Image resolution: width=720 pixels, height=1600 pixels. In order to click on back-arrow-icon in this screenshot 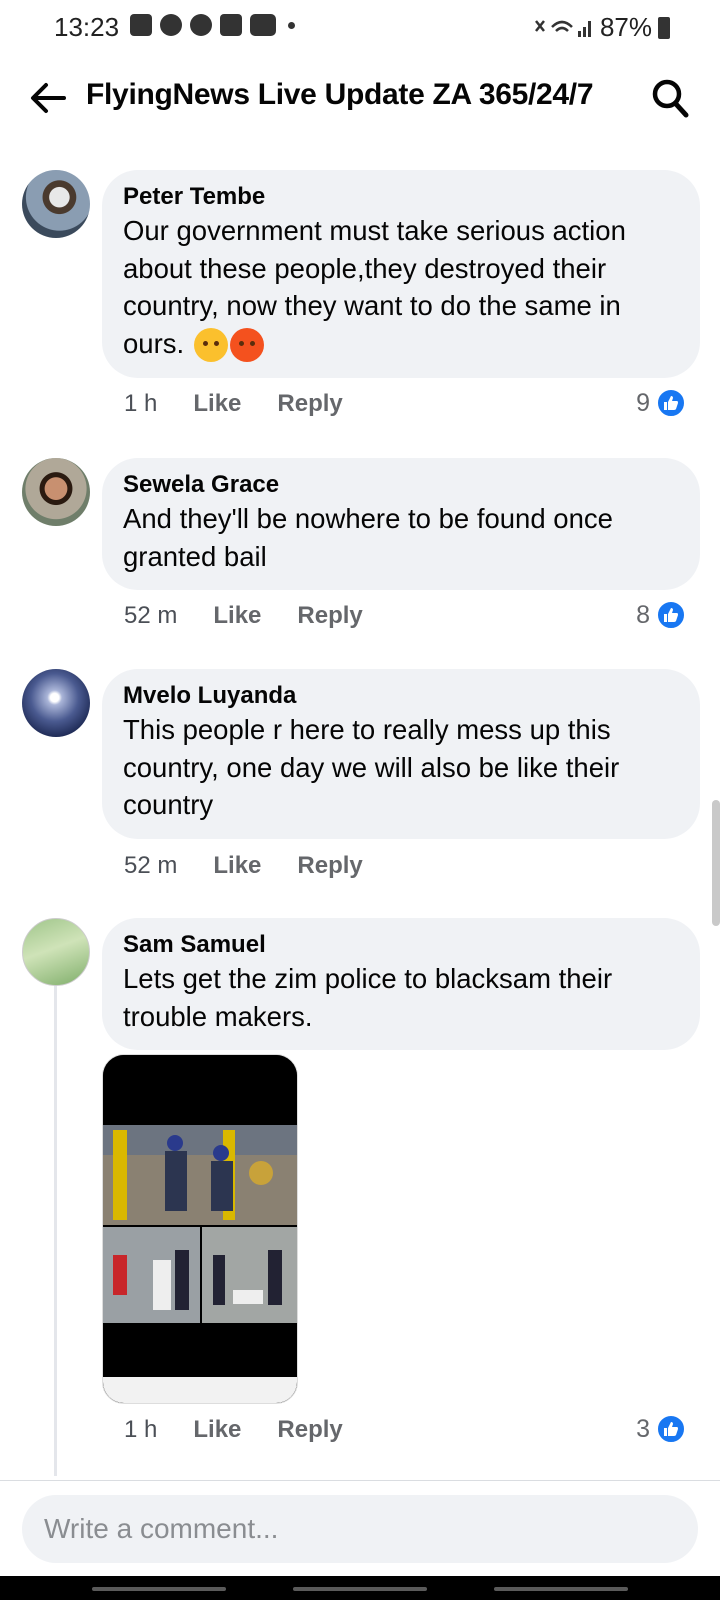, I will do `click(48, 98)`.